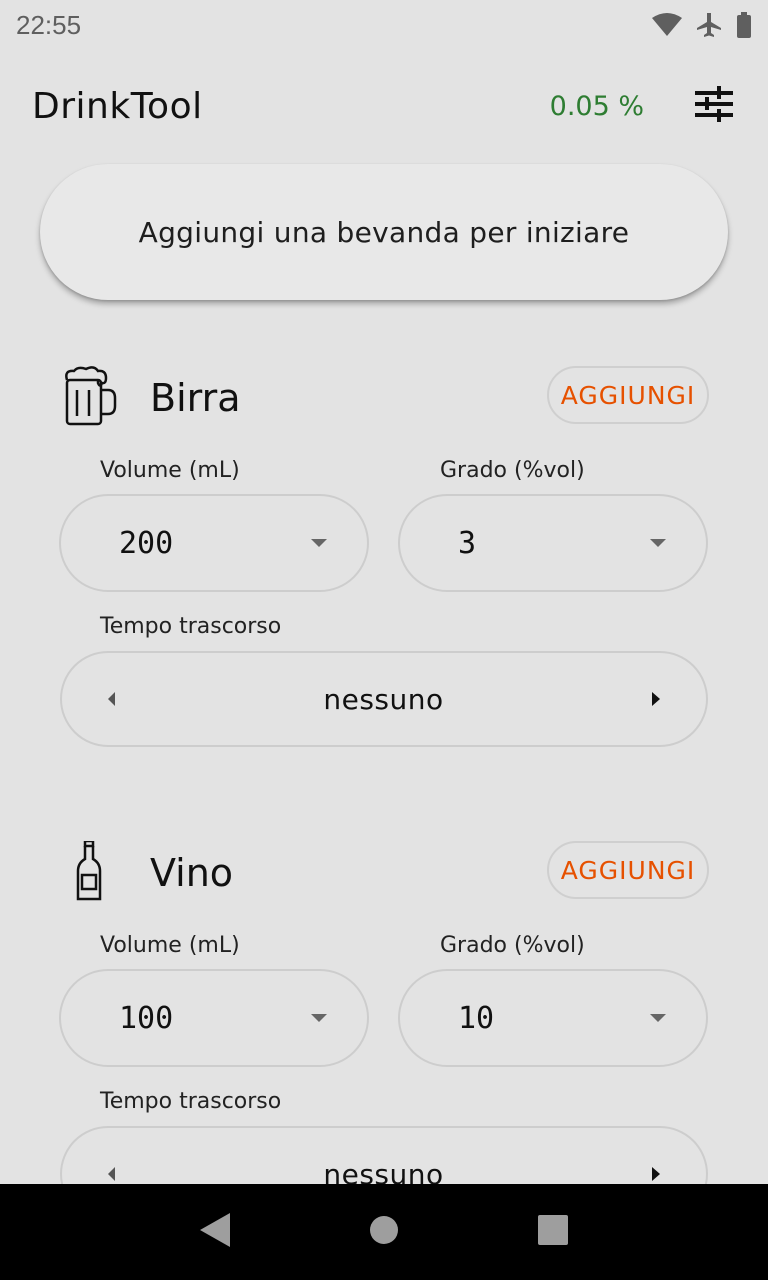  I want to click on drink-header: Birra AGGIUNGI, so click(384, 401).